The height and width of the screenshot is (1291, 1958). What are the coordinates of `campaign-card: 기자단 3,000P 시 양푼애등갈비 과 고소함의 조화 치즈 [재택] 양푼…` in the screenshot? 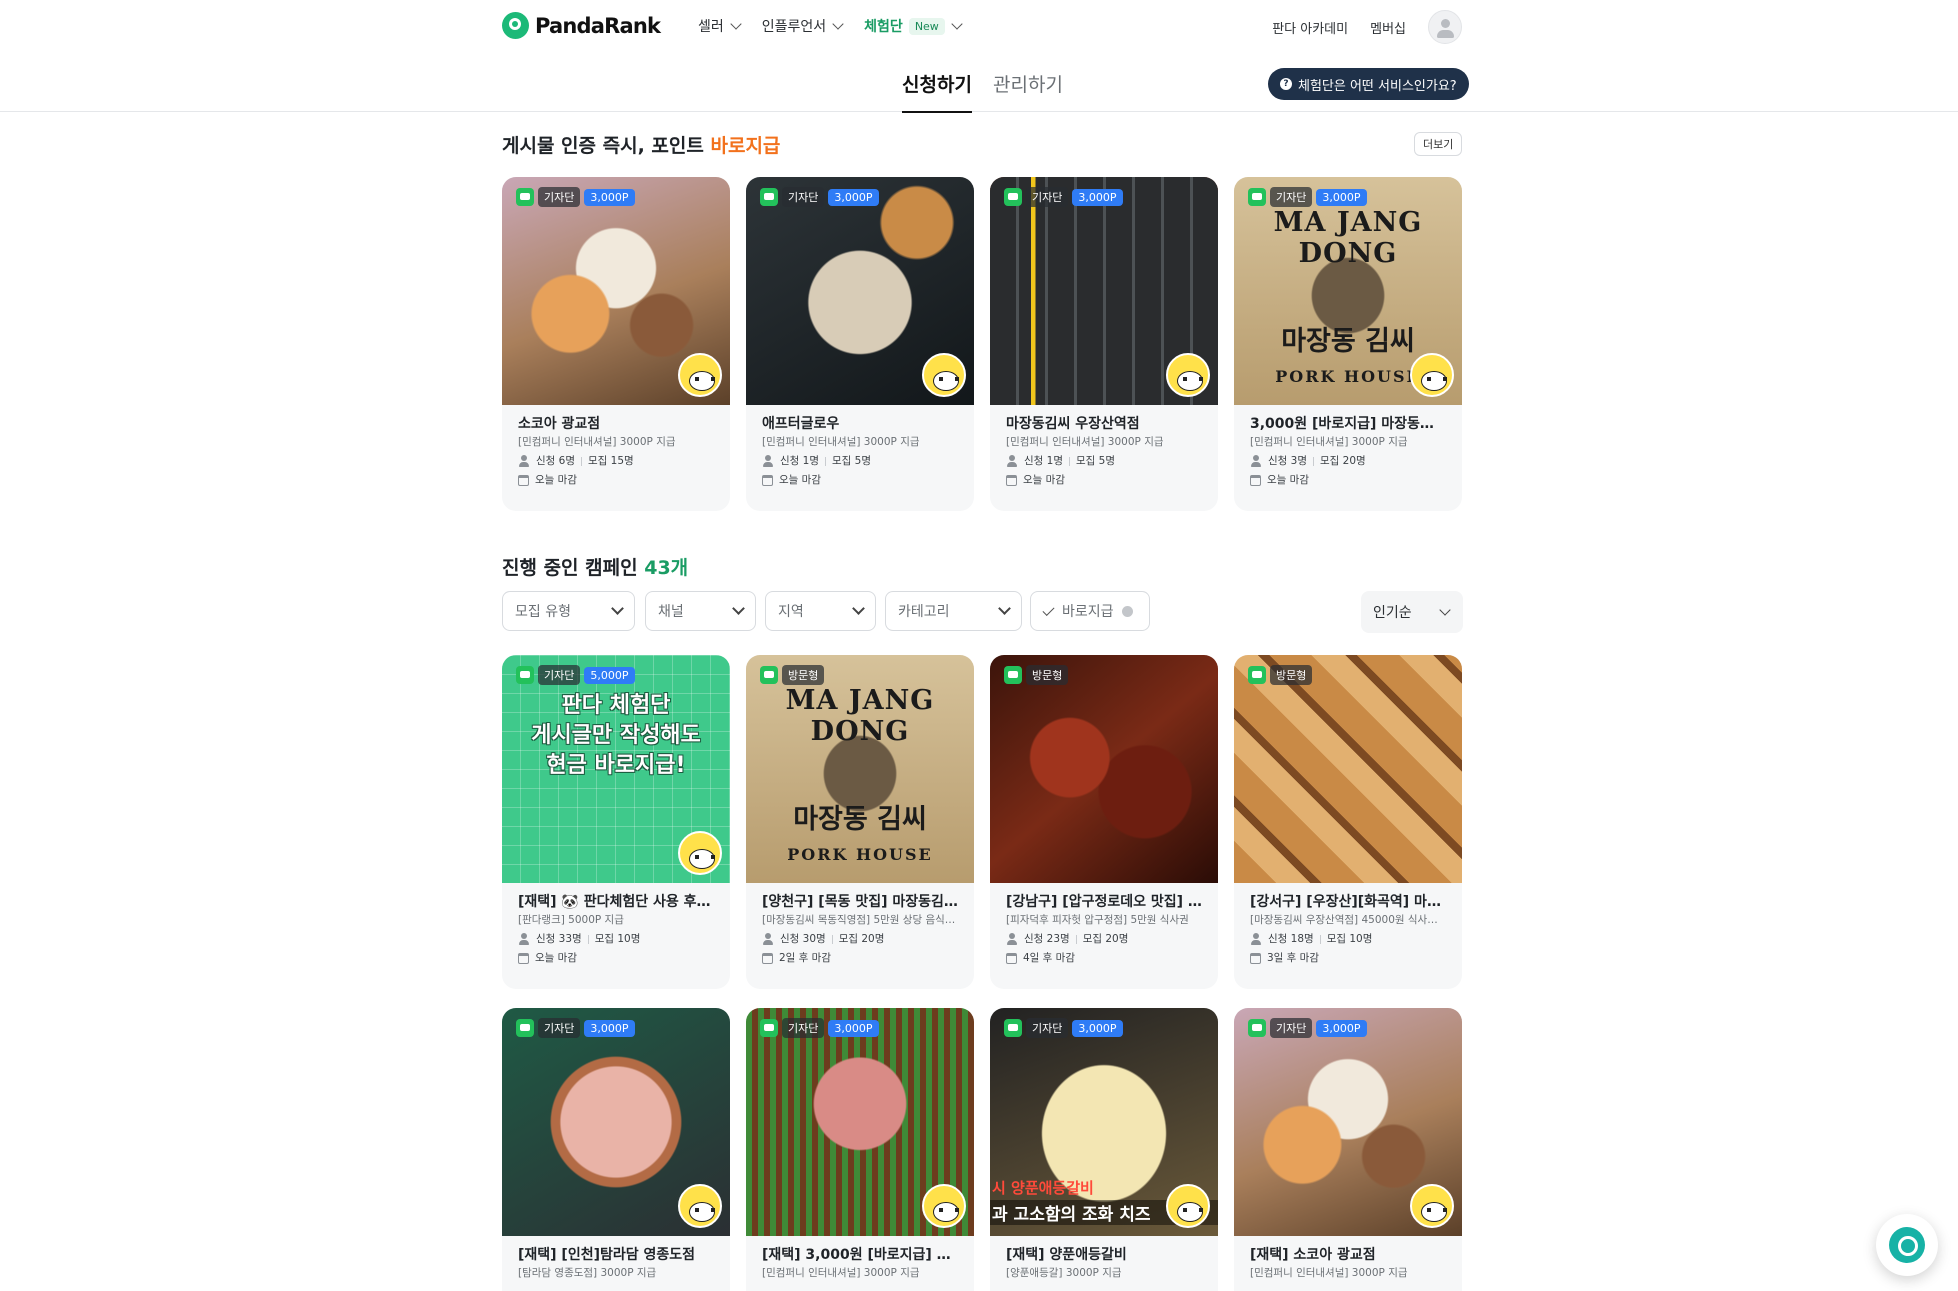 It's located at (1104, 1149).